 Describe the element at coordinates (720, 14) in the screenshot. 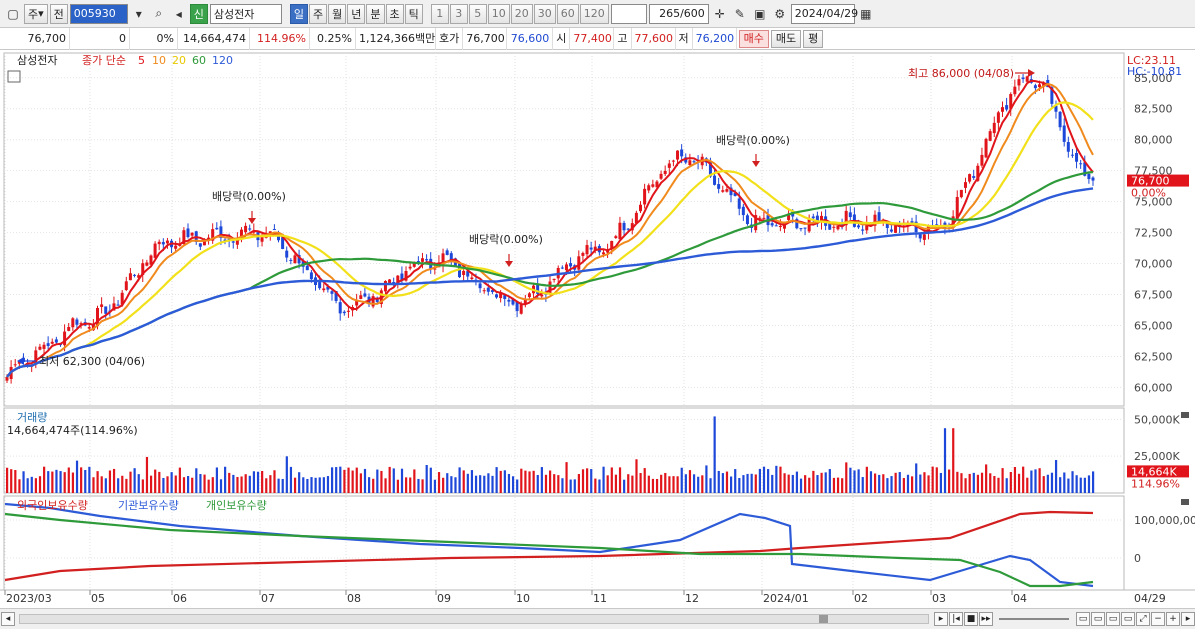

I see `crosshair-icon: ✛` at that location.